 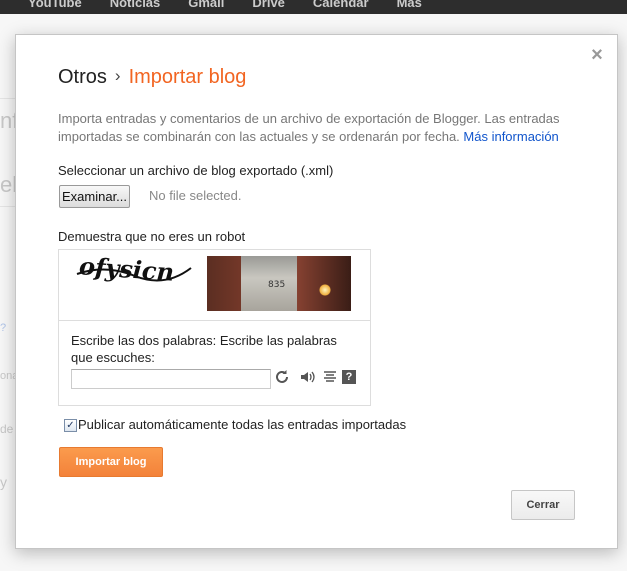 I want to click on captcha-heading: Demuestra que no eres un robot, so click(x=152, y=236).